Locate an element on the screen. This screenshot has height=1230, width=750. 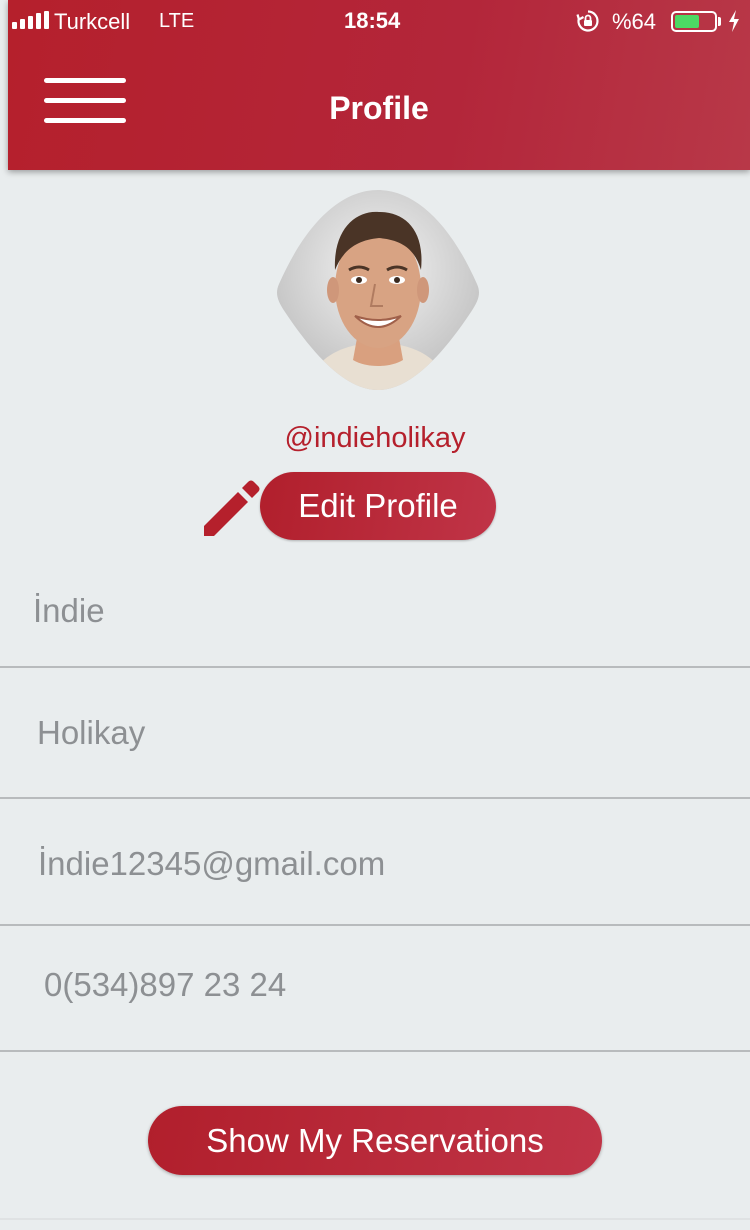
page-title: Profile is located at coordinates (379, 108).